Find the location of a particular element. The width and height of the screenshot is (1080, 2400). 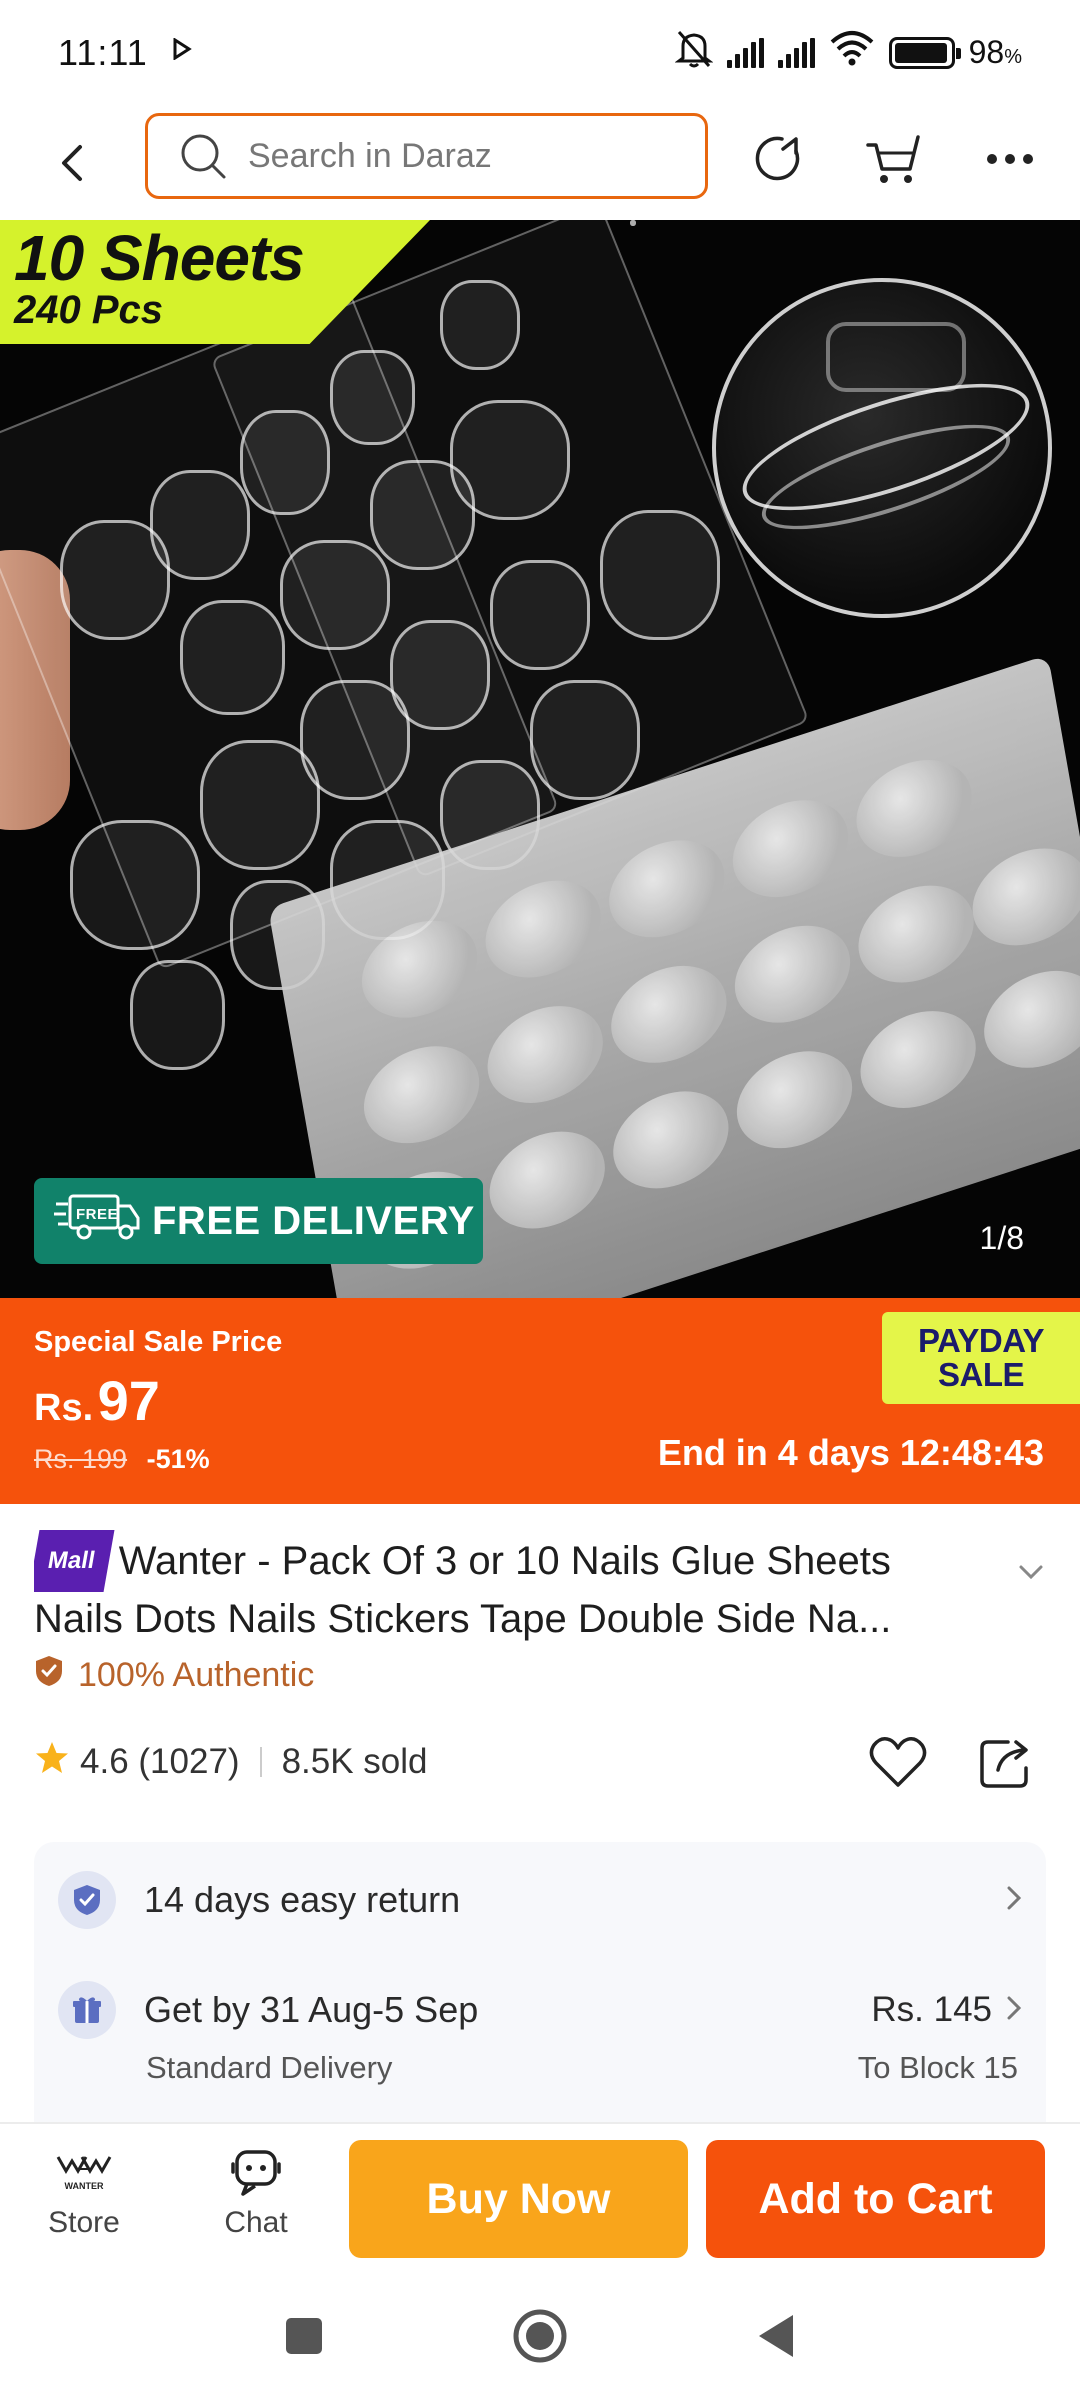

top-navigation is located at coordinates (540, 162).